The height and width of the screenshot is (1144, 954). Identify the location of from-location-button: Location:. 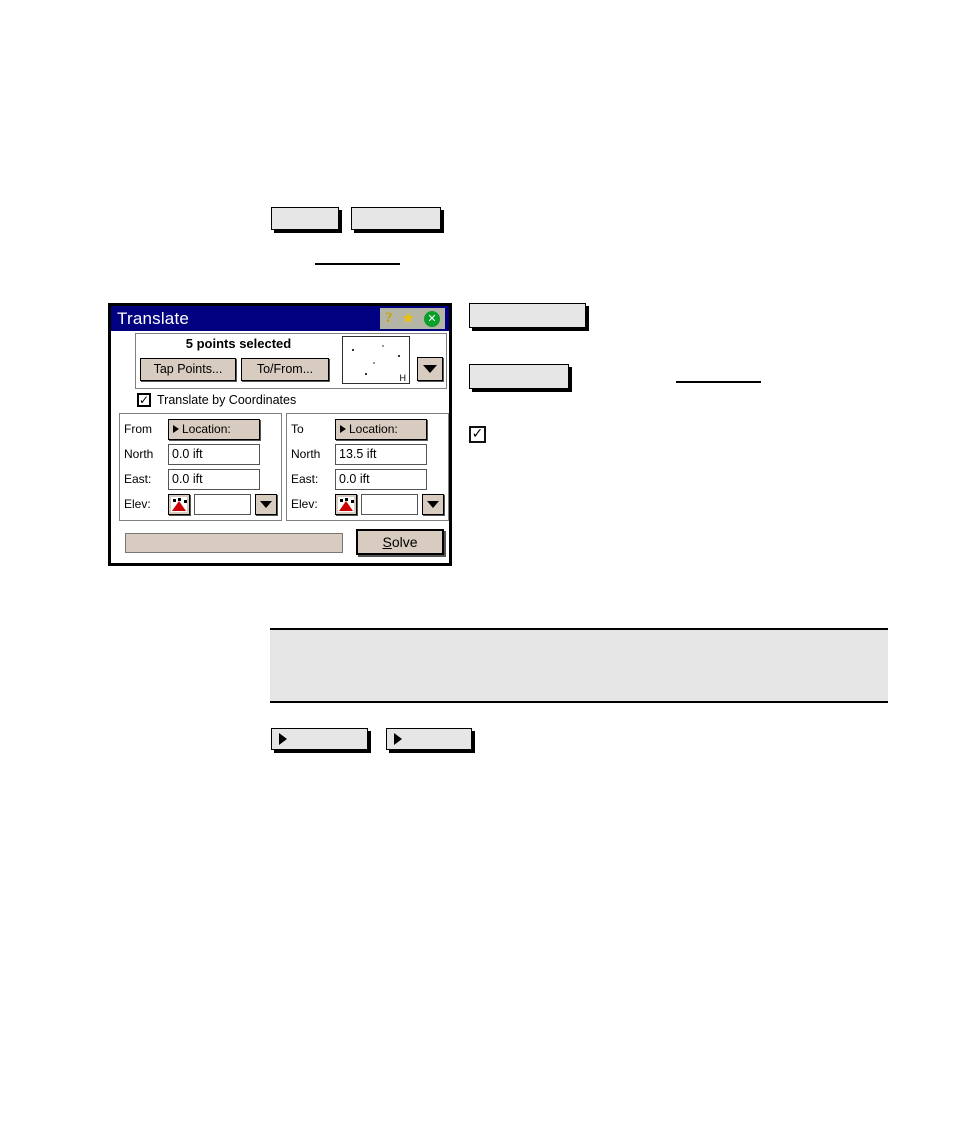
(214, 429).